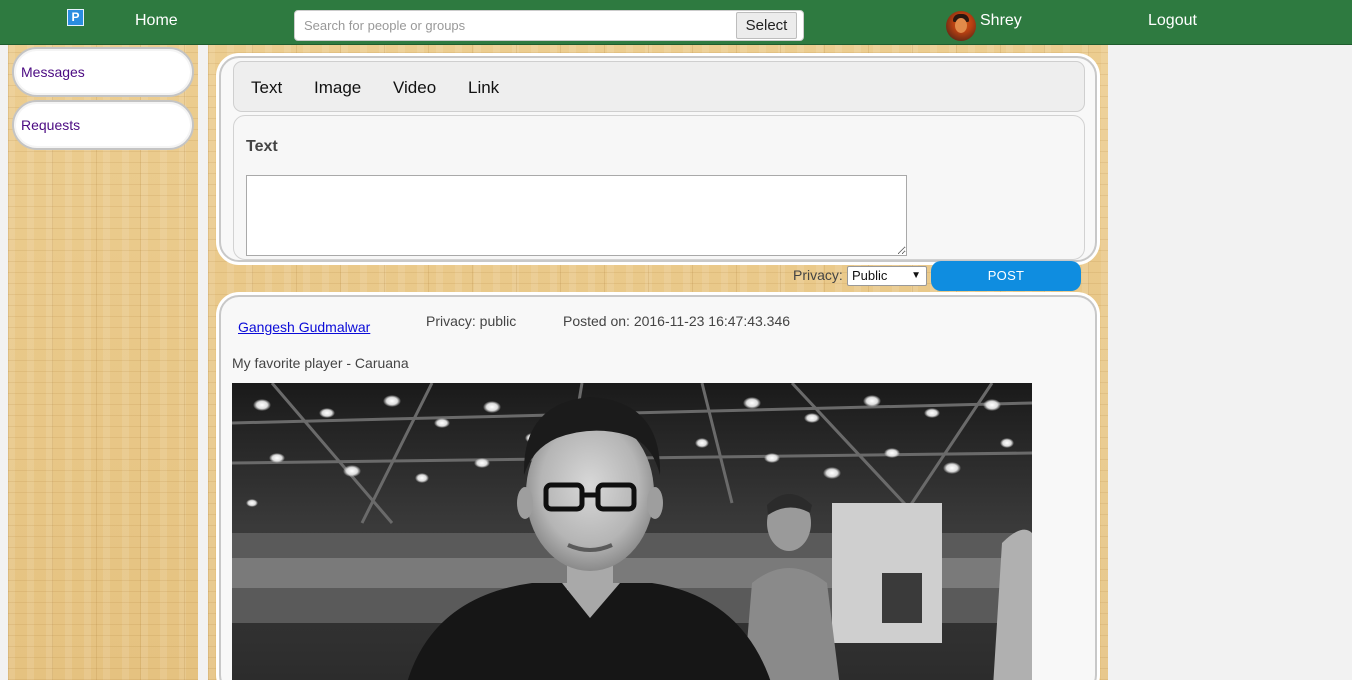 The image size is (1352, 680). Describe the element at coordinates (1001, 21) in the screenshot. I see `nav-user-link: Shrey` at that location.